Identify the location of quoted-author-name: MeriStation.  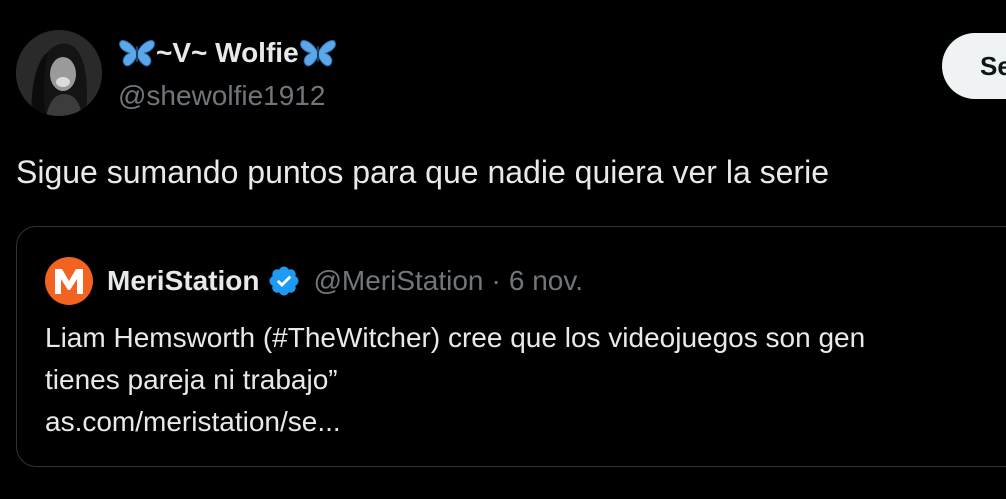
(183, 281).